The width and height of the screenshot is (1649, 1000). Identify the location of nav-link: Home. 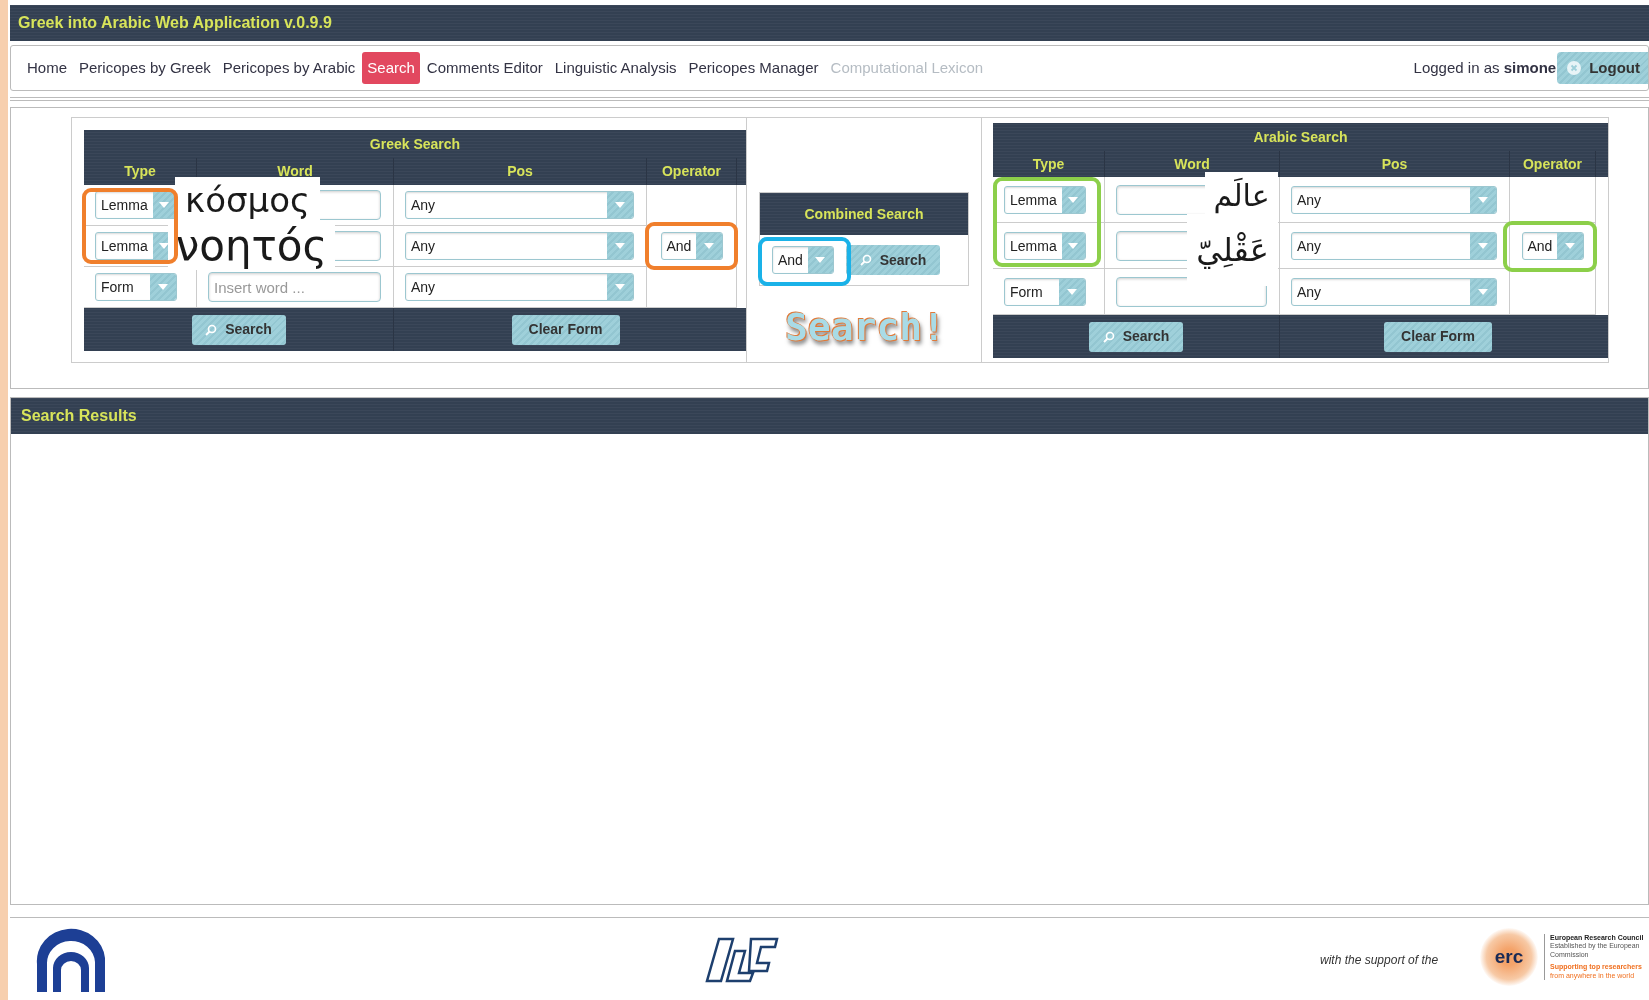
(47, 68).